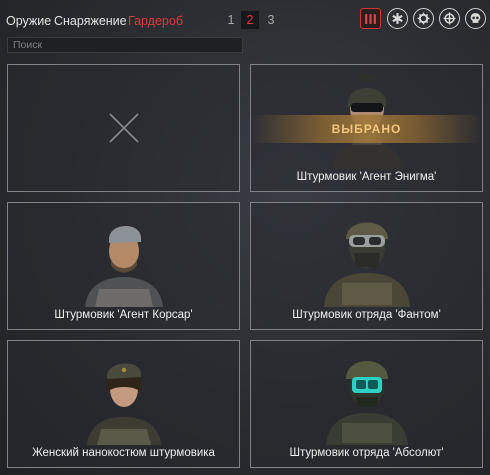 The image size is (490, 475). I want to click on soldier-female-portrait, so click(123, 404).